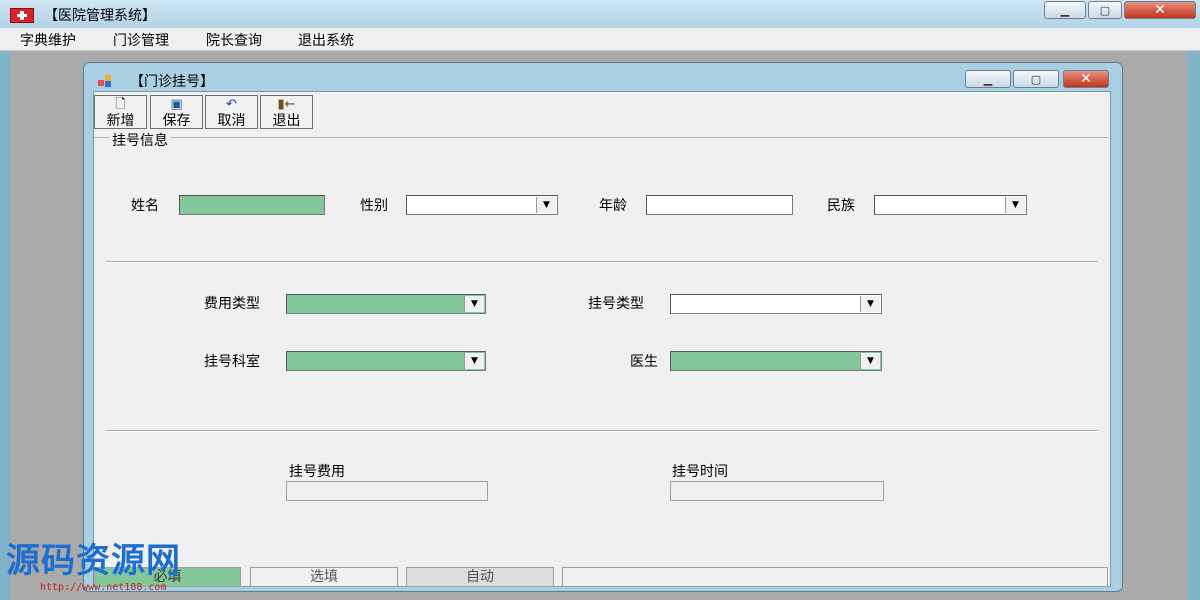 This screenshot has width=1200, height=600. Describe the element at coordinates (317, 472) in the screenshot. I see `reg-fee-label: 挂号费用` at that location.